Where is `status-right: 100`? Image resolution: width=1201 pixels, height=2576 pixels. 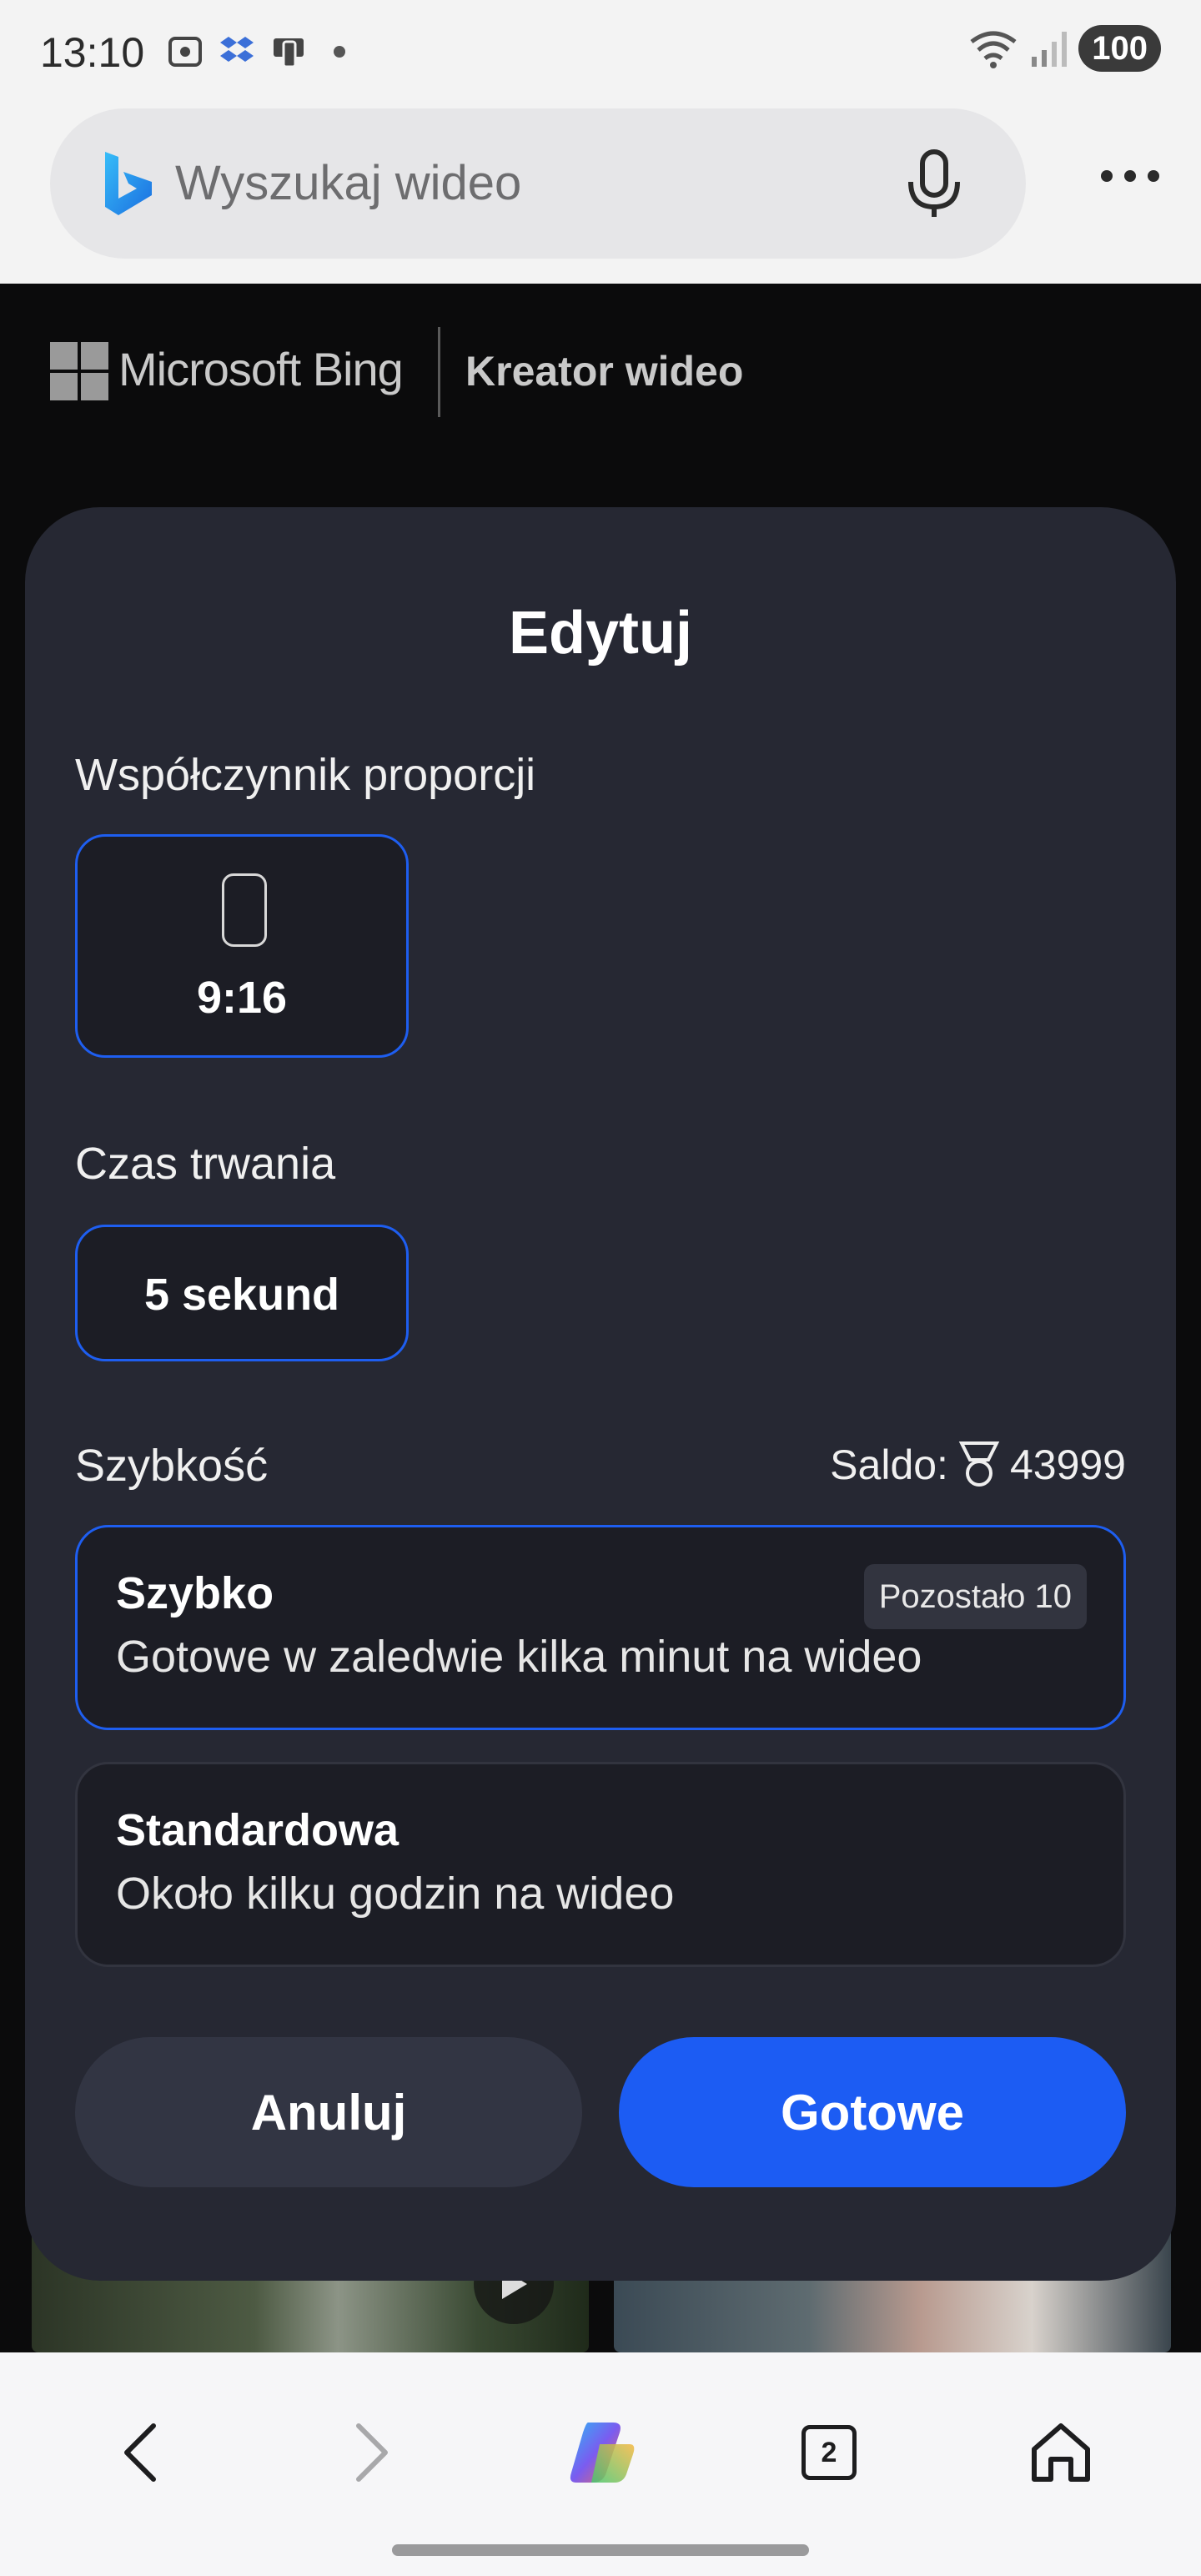 status-right: 100 is located at coordinates (1064, 48).